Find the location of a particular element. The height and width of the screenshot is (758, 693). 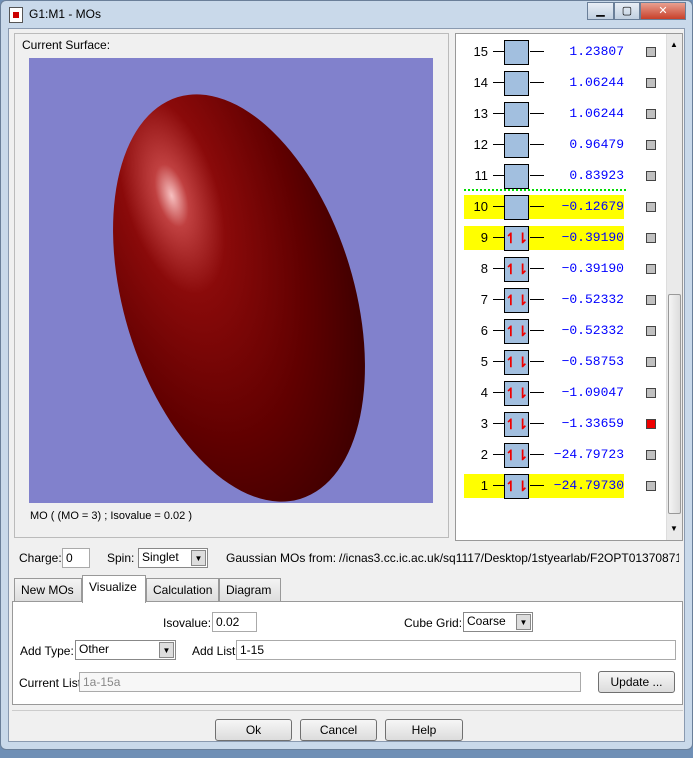

mo-row: 10 −0.12679 is located at coordinates (560, 207).